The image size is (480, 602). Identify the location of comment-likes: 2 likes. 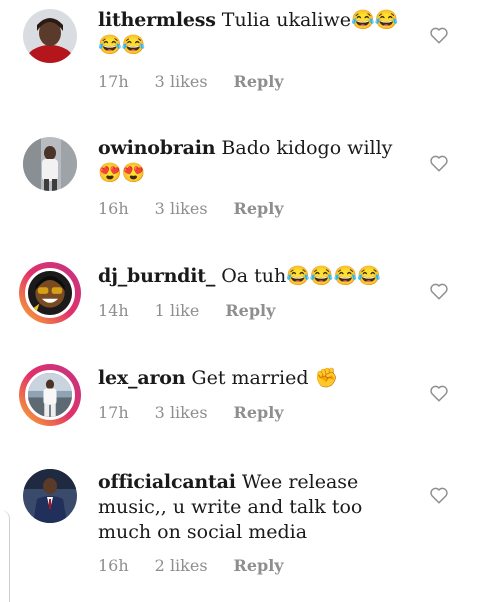
(181, 565).